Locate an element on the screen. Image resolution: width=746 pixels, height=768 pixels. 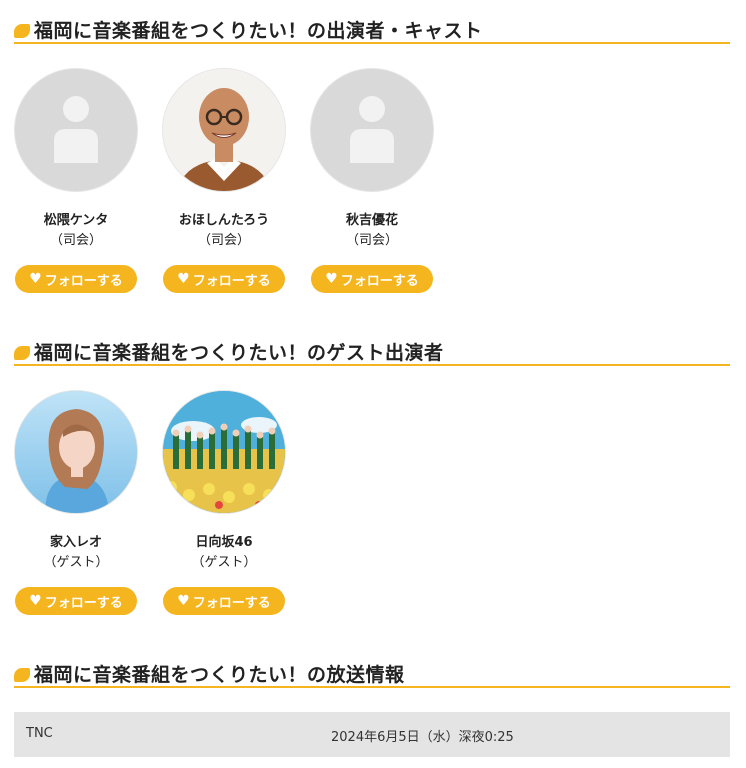
cast-card: おほしんたろう （司会） ♥ フォローする is located at coordinates (224, 180).